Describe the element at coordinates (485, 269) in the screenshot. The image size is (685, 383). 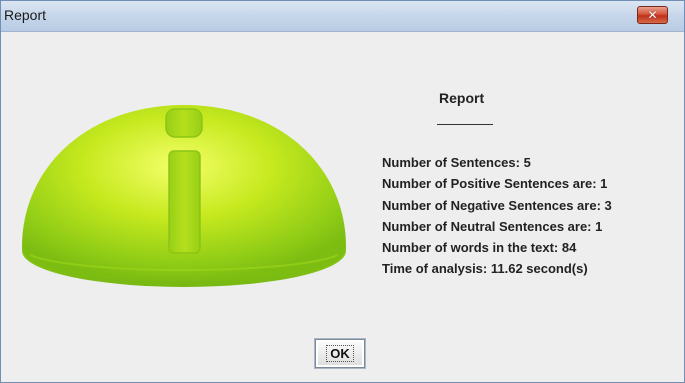
I see `analysis-time: Time of analysis: 11.62 second(s)` at that location.